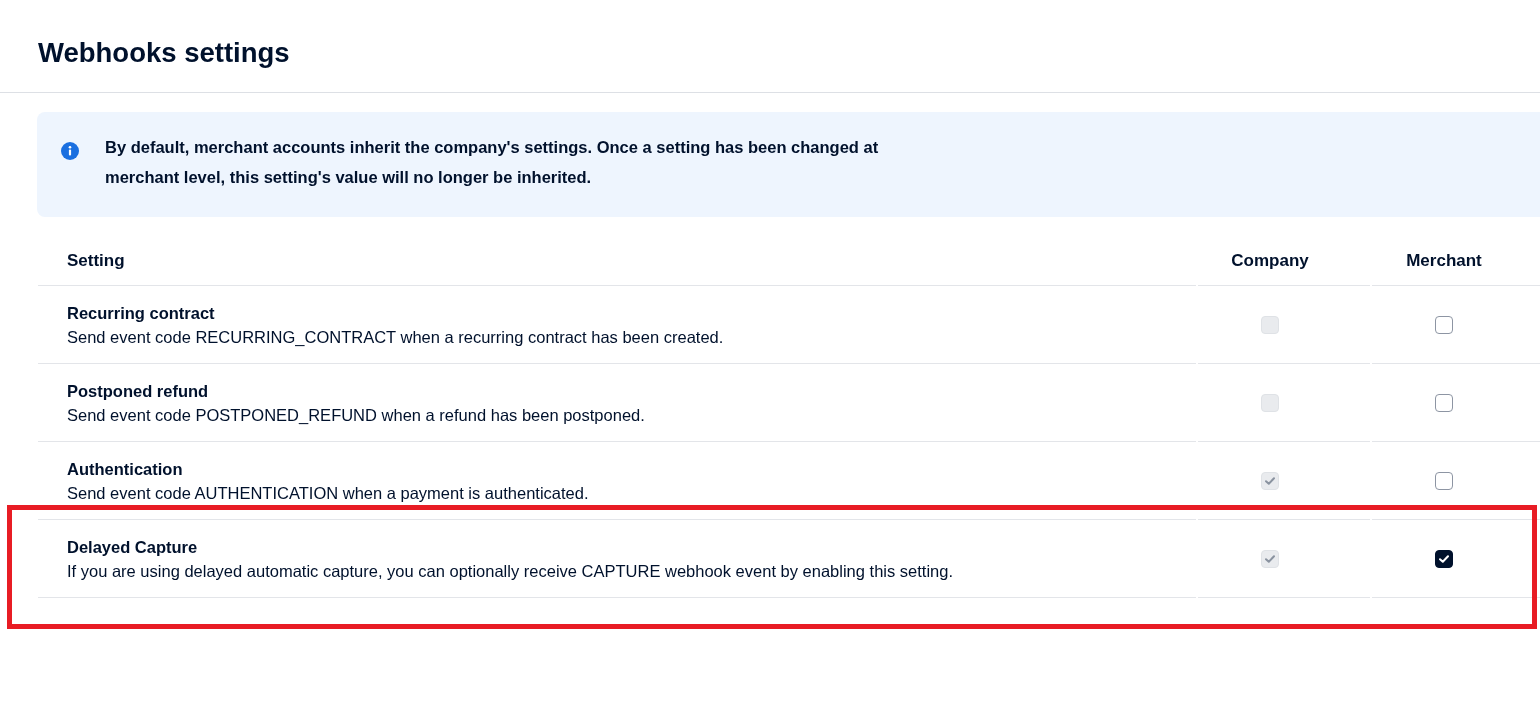 The image size is (1540, 703). Describe the element at coordinates (1270, 260) in the screenshot. I see `column-header: Company` at that location.